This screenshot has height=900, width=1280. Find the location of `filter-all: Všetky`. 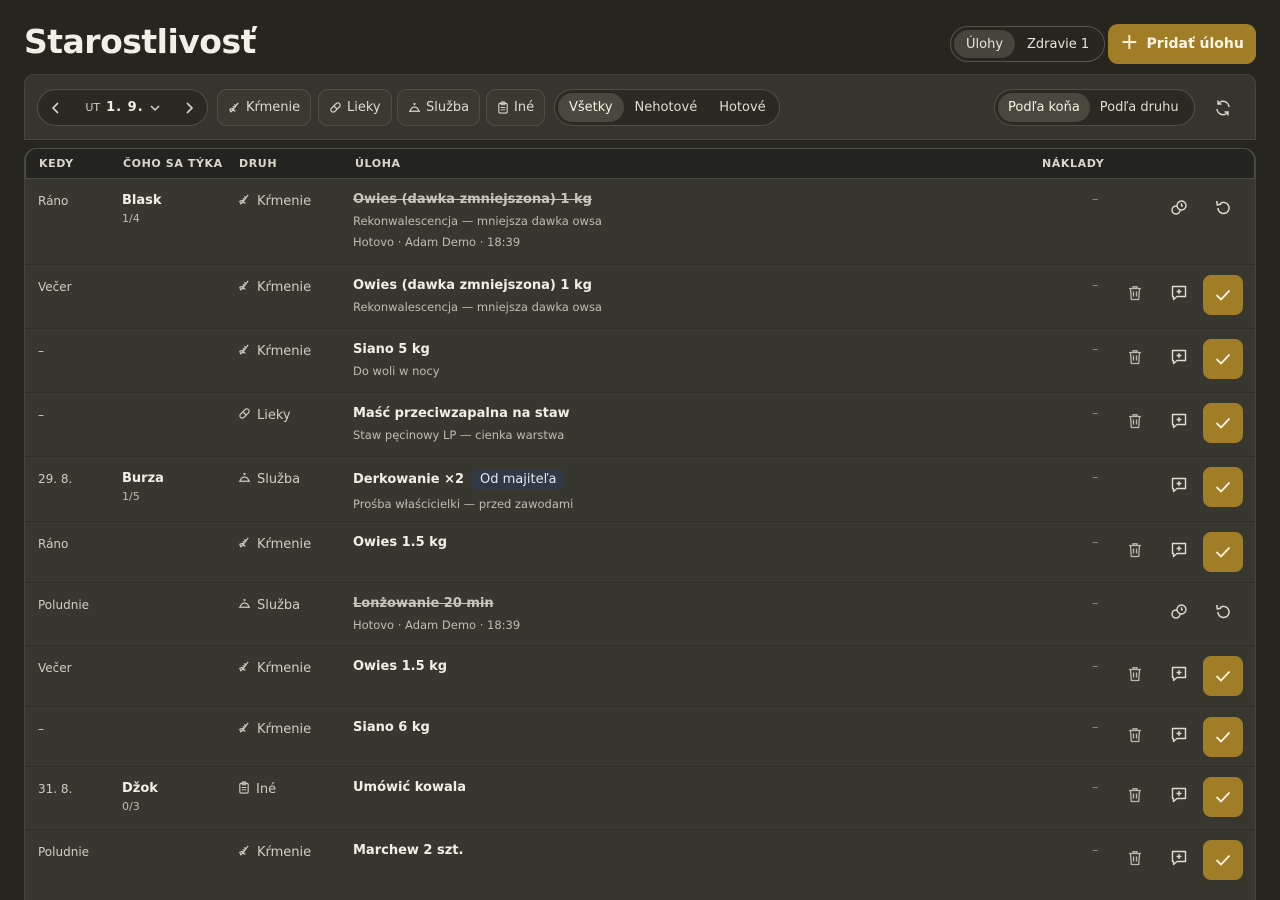

filter-all: Všetky is located at coordinates (591, 107).